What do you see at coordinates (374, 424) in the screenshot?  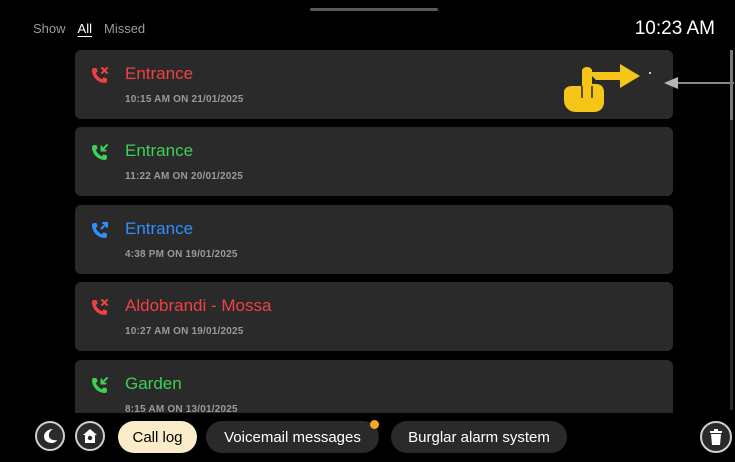 I see `voicemail-notification-badge` at bounding box center [374, 424].